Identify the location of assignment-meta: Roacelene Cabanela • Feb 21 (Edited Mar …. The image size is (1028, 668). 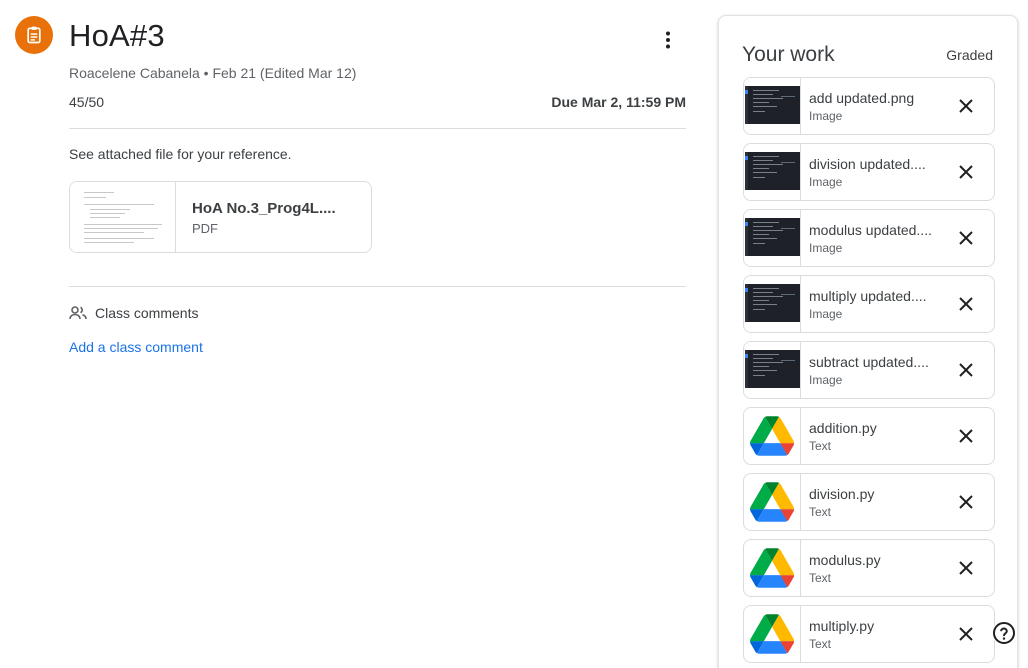
(213, 73).